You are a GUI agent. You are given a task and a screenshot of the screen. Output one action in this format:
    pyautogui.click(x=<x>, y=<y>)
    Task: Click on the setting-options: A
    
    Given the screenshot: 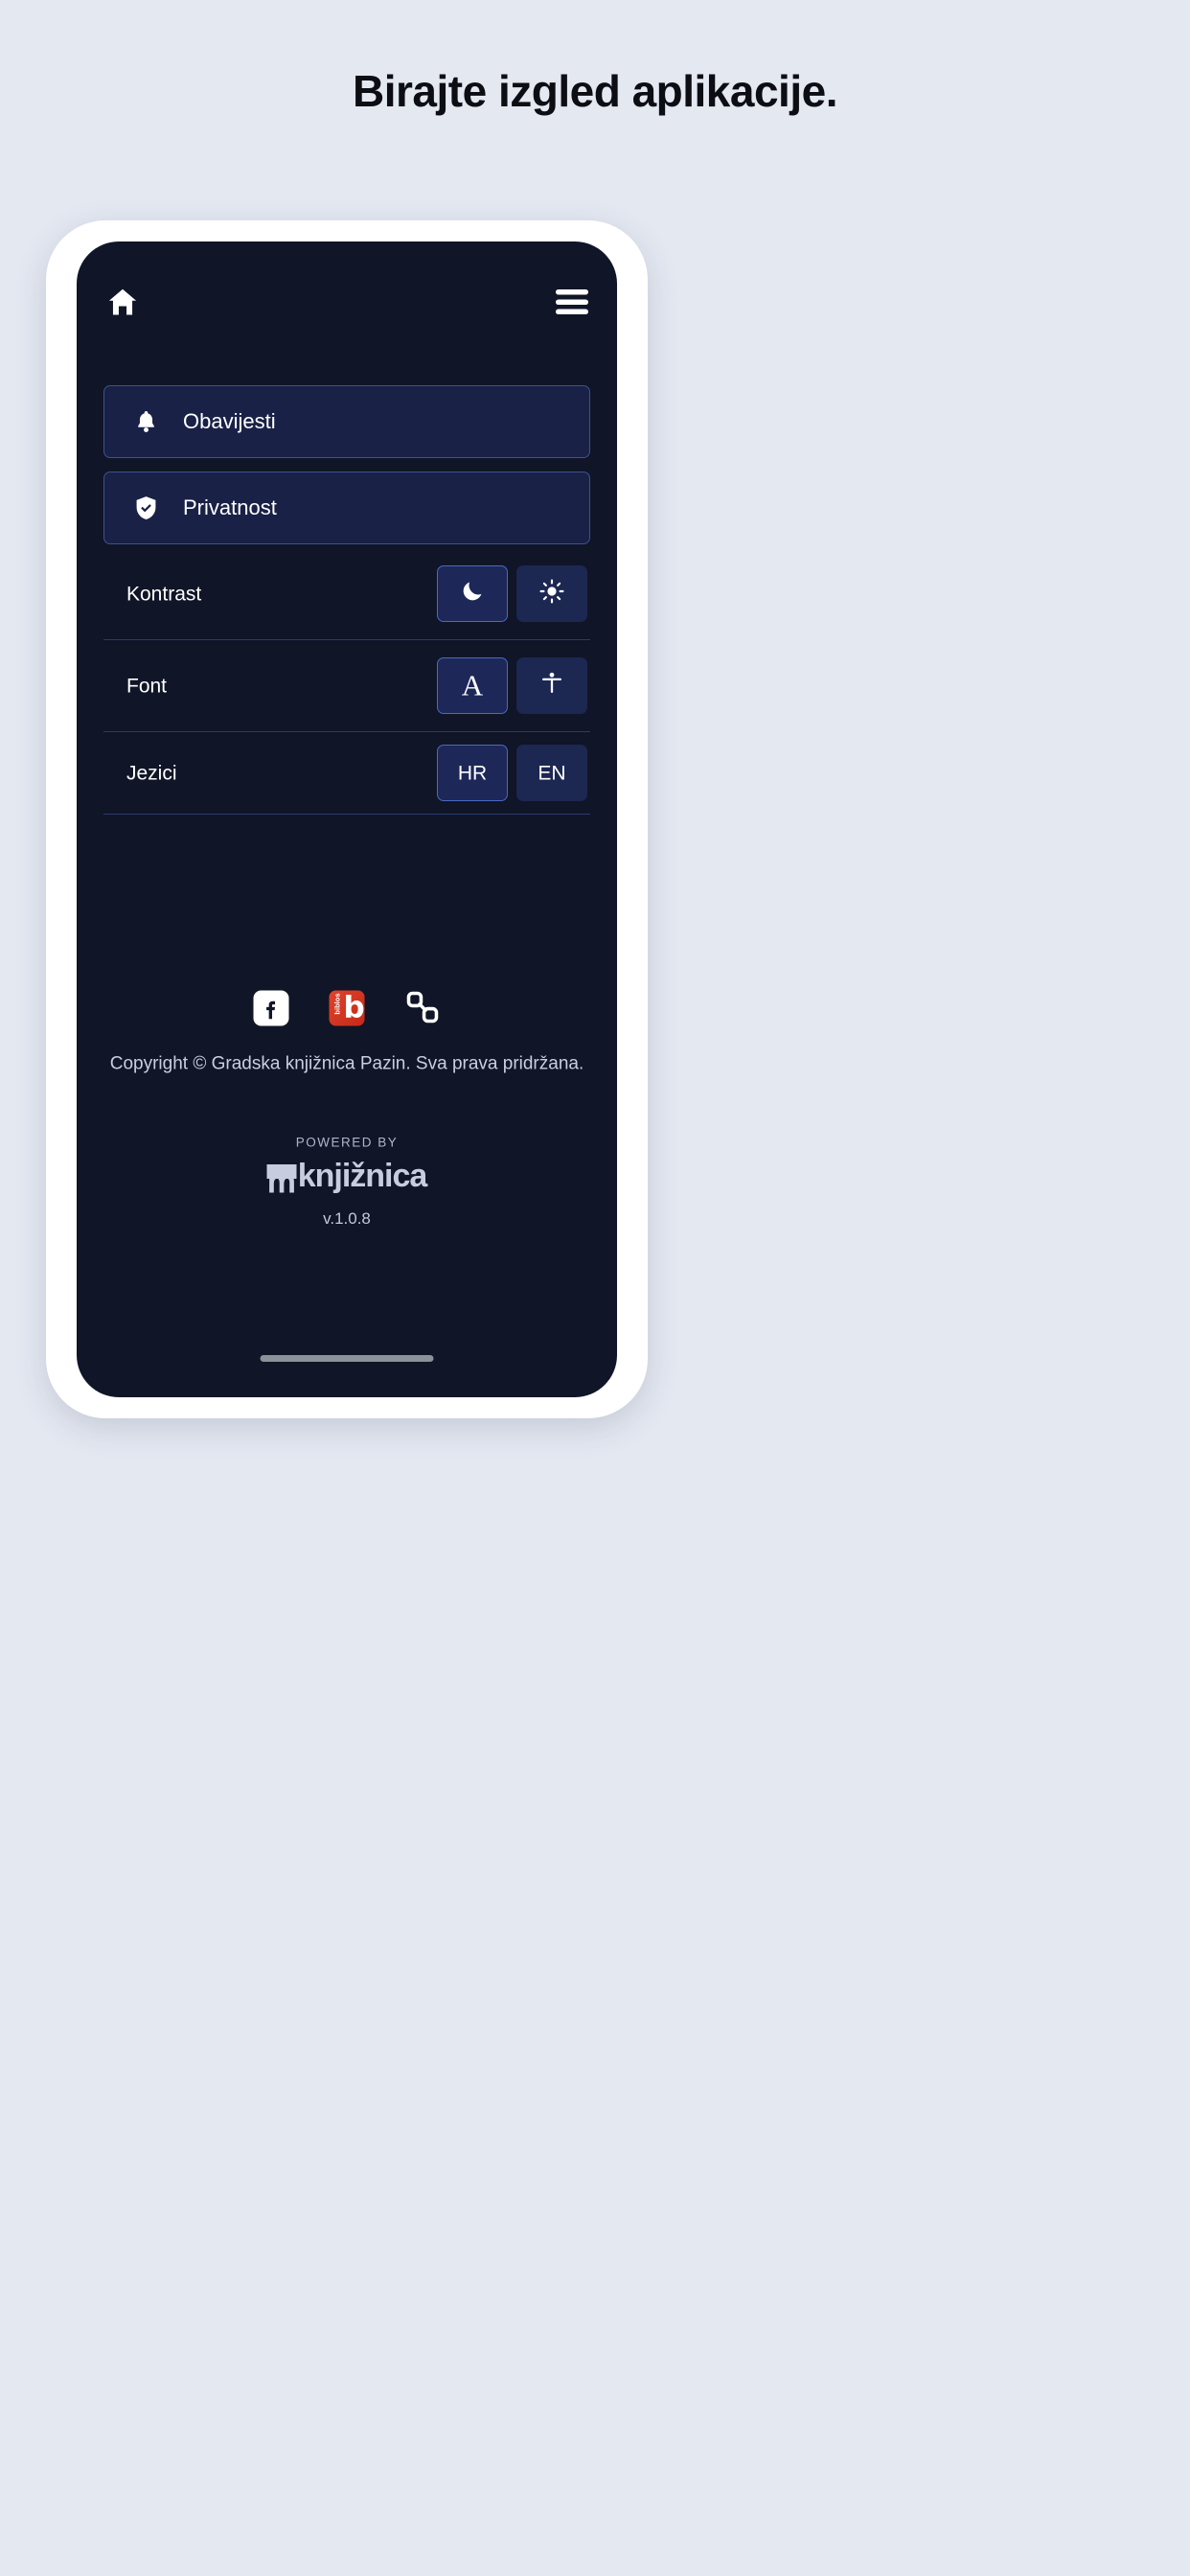 What is the action you would take?
    pyautogui.click(x=513, y=685)
    